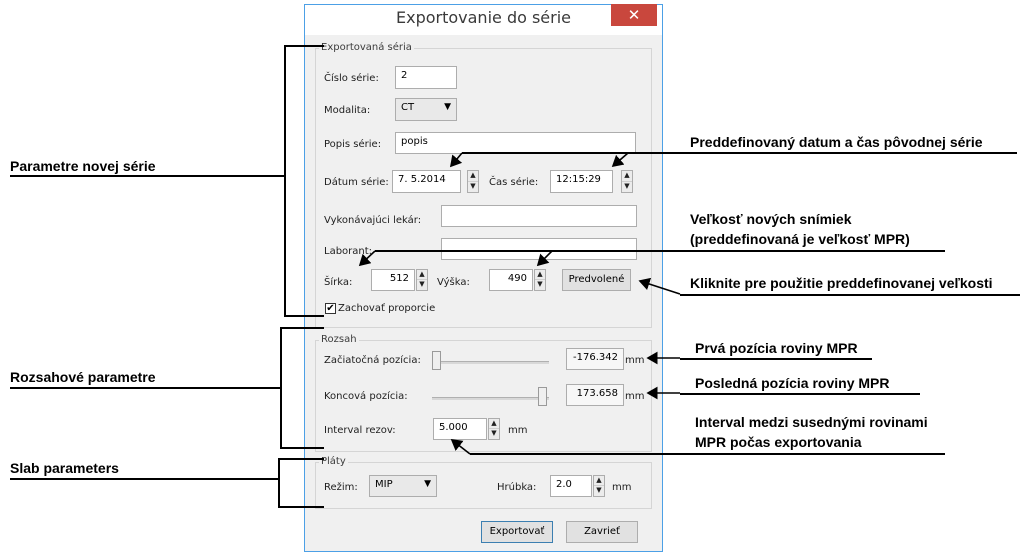 Image resolution: width=1027 pixels, height=556 pixels. Describe the element at coordinates (460, 447) in the screenshot. I see `arrow-to-interval` at that location.